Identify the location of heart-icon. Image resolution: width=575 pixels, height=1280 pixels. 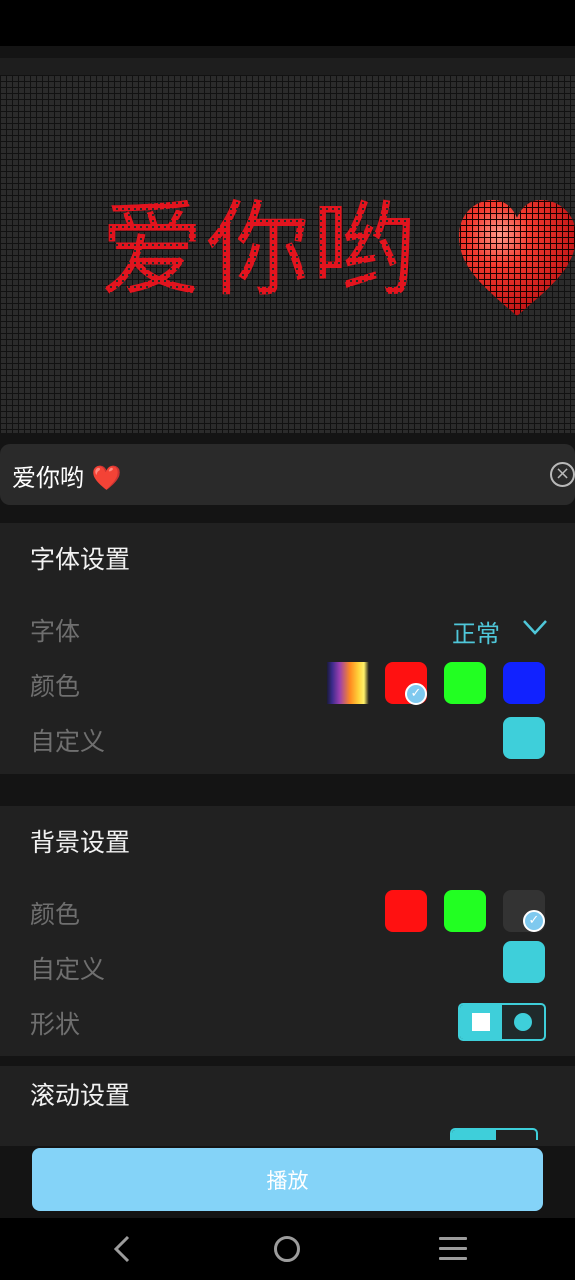
(517, 258).